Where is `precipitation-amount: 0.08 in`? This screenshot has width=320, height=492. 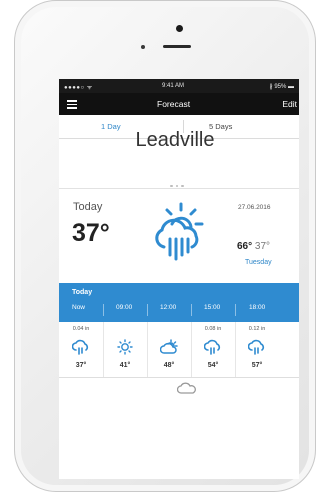
precipitation-amount: 0.08 in is located at coordinates (213, 329).